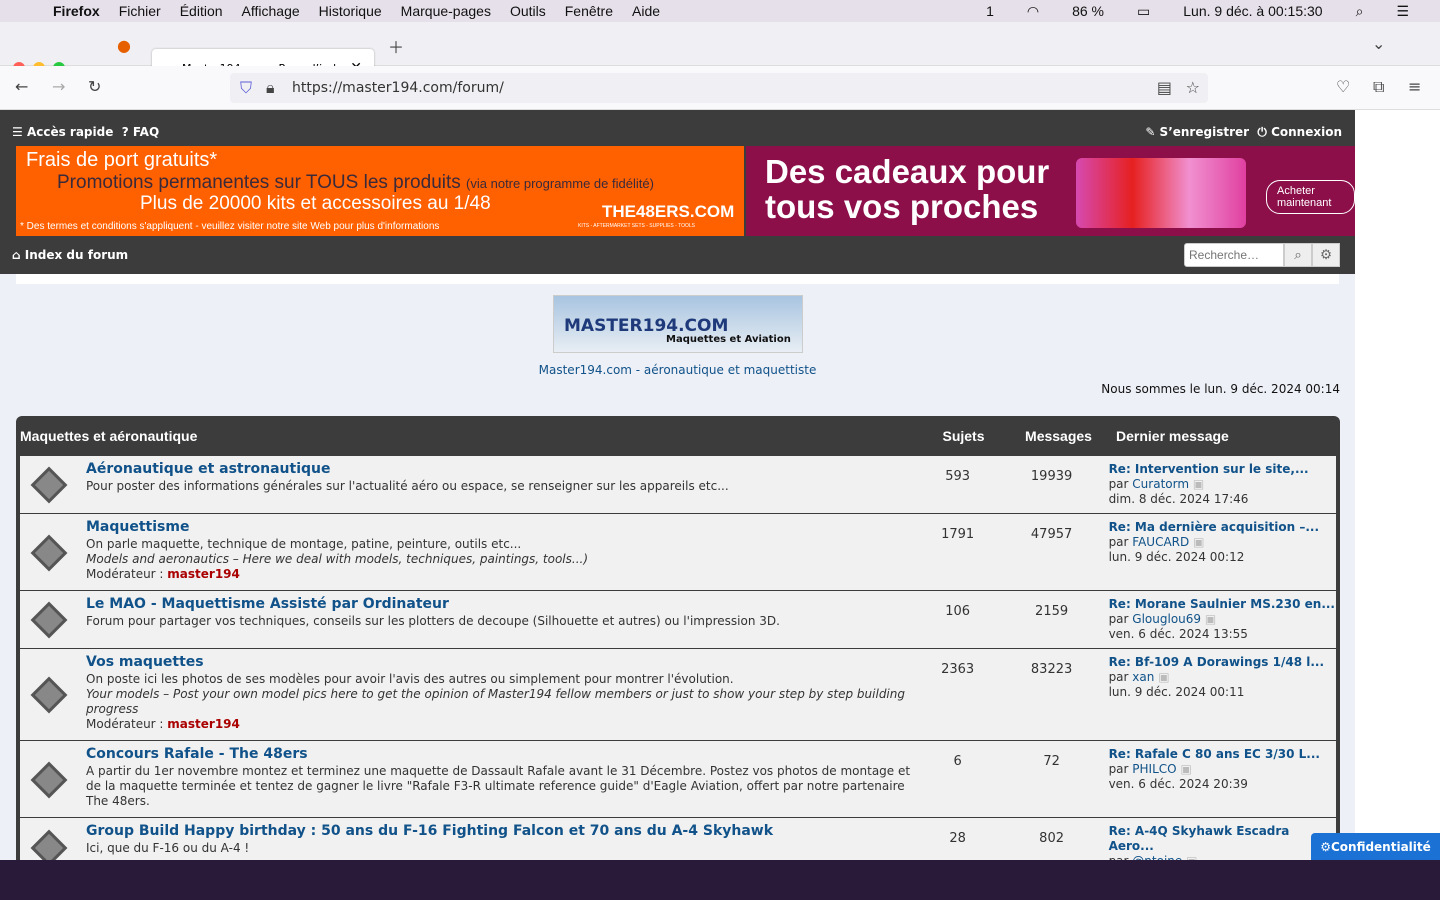 The image size is (1440, 900). Describe the element at coordinates (1160, 542) in the screenshot. I see `last-post-author: FAUCARD` at that location.